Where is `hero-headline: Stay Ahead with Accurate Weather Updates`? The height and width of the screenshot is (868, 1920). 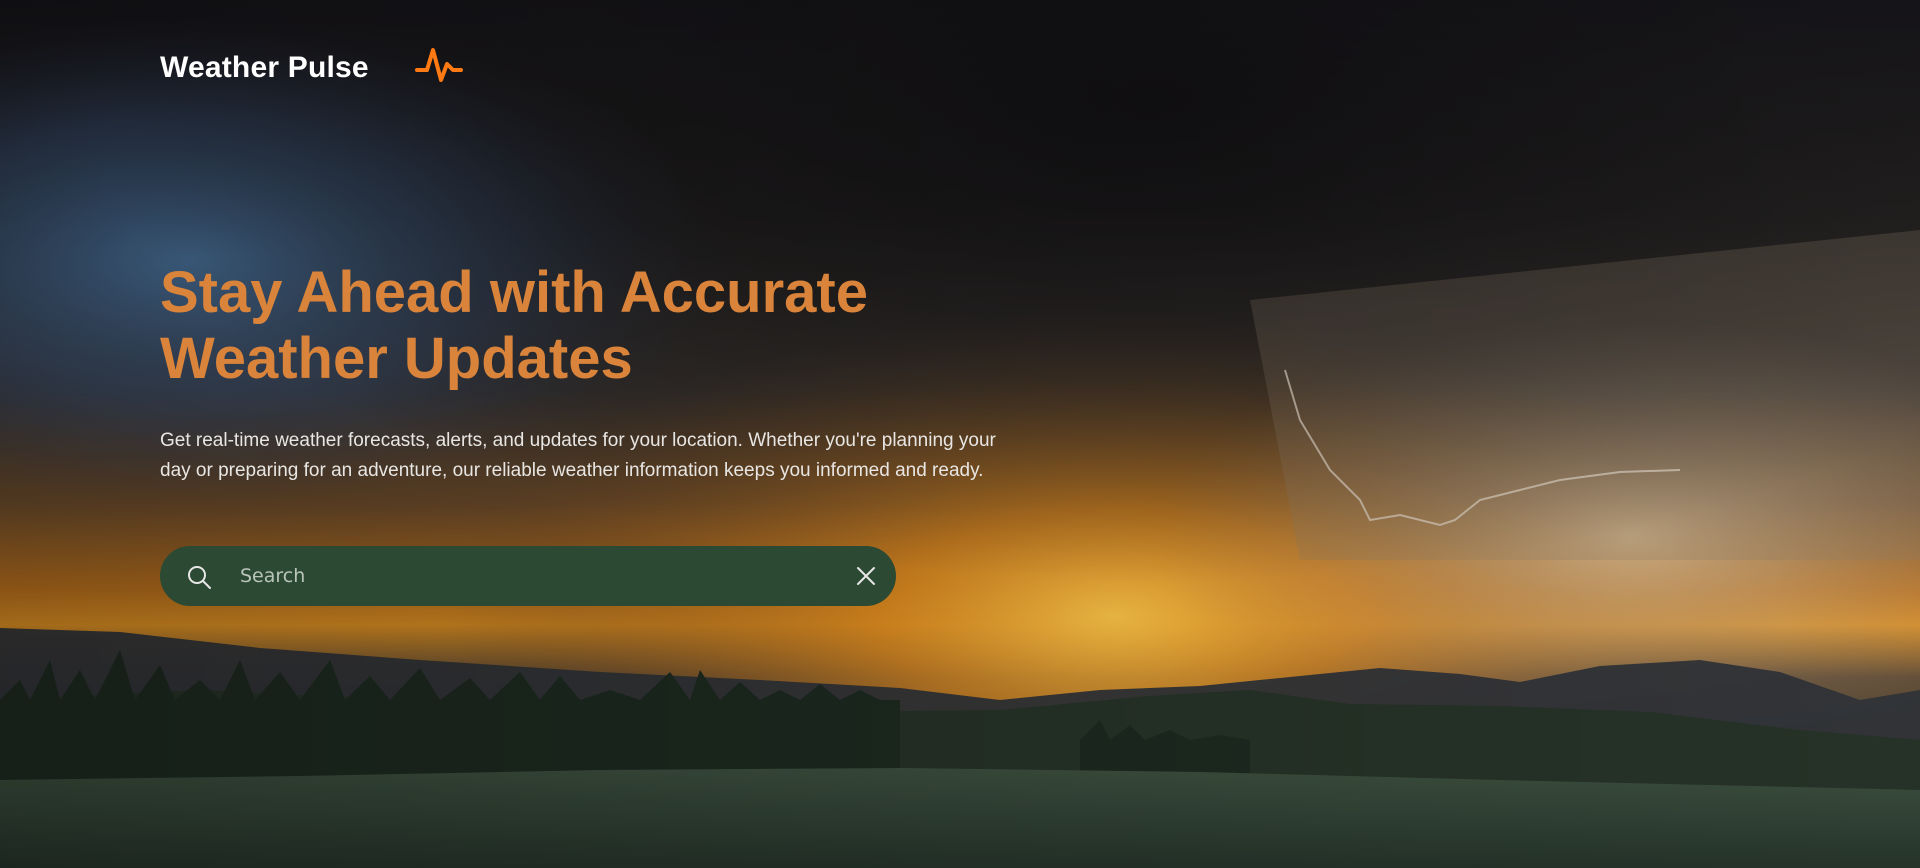
hero-headline: Stay Ahead with Accurate Weather Updates is located at coordinates (514, 325).